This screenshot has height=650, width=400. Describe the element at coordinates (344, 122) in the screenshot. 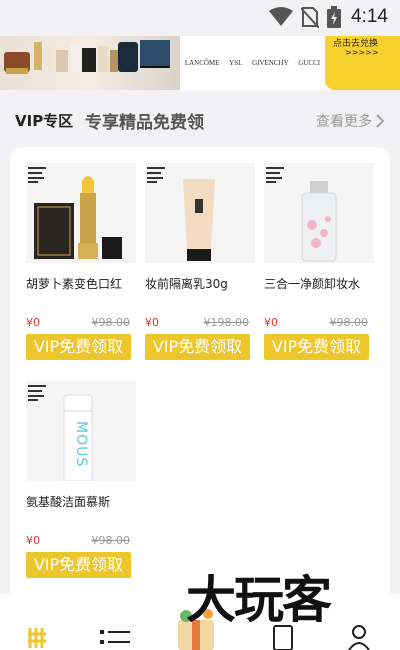

I see `see-more-label: 查看更多` at that location.